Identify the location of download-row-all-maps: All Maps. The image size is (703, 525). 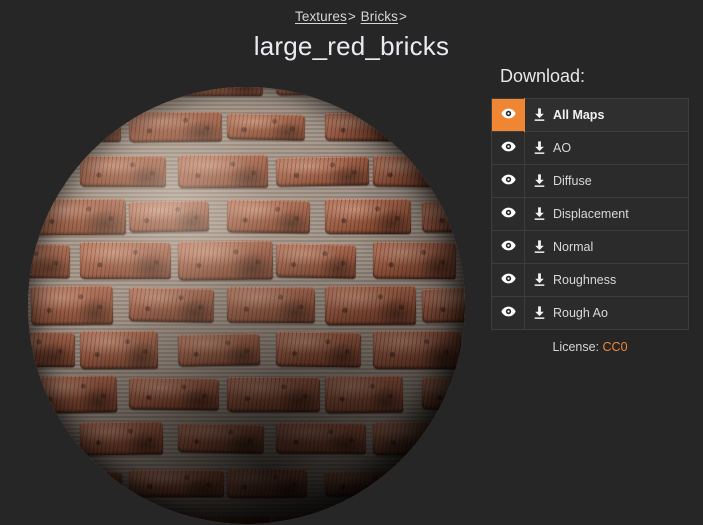
(590, 115).